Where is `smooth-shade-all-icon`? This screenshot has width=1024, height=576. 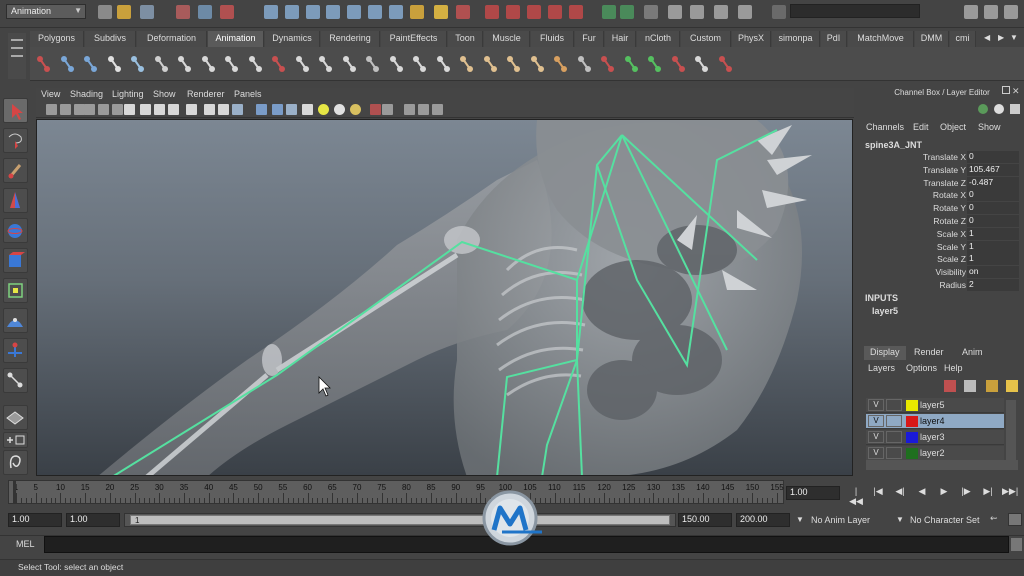
smooth-shade-all-icon is located at coordinates (261, 109).